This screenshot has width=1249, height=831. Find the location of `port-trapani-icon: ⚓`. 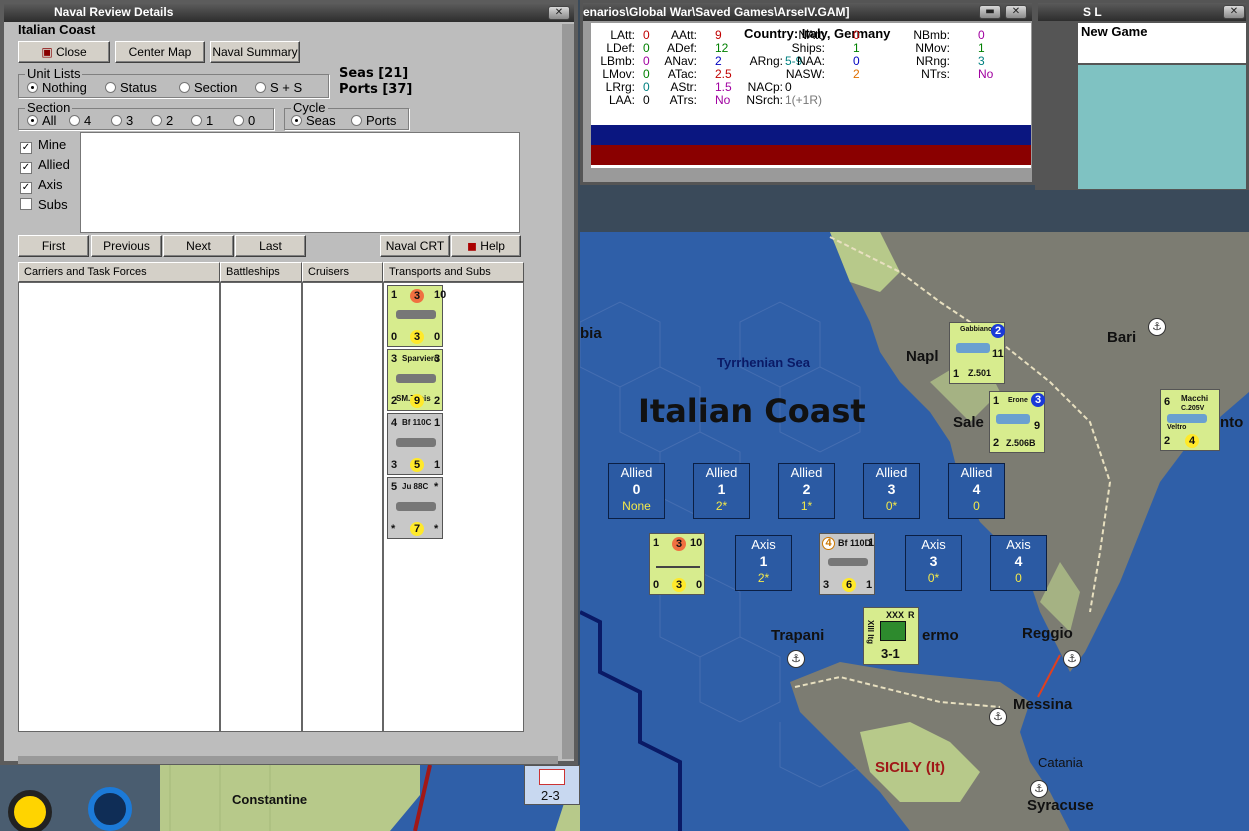

port-trapani-icon: ⚓ is located at coordinates (796, 659).